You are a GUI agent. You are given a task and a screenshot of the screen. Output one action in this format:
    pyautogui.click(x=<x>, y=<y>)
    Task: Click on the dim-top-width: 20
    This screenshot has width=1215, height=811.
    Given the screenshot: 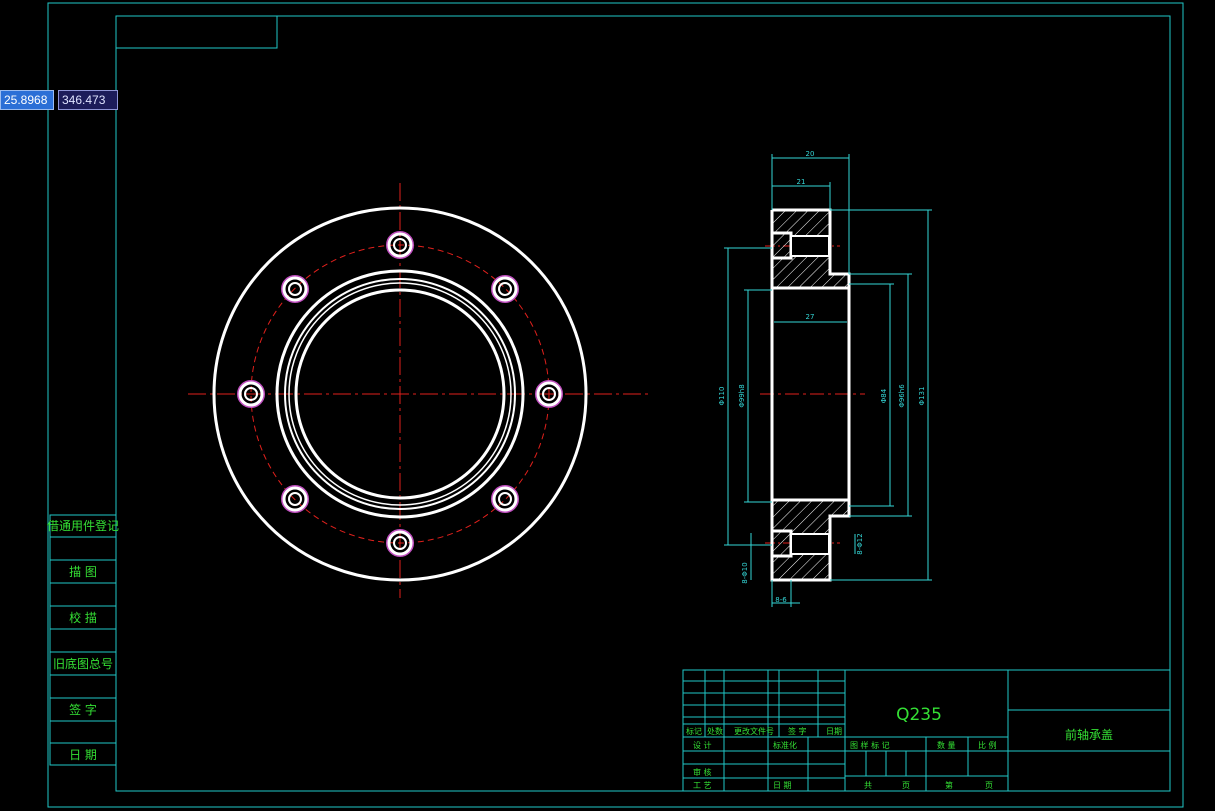 What is the action you would take?
    pyautogui.click(x=810, y=154)
    